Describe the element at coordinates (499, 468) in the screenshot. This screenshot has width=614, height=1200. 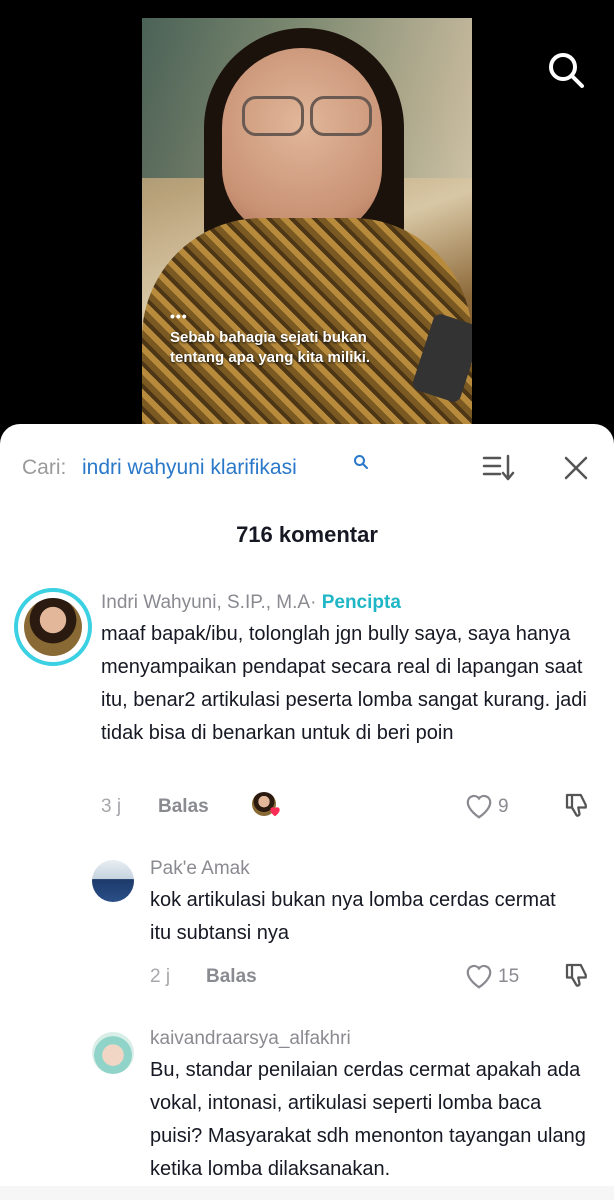
I see `sort-icon` at that location.